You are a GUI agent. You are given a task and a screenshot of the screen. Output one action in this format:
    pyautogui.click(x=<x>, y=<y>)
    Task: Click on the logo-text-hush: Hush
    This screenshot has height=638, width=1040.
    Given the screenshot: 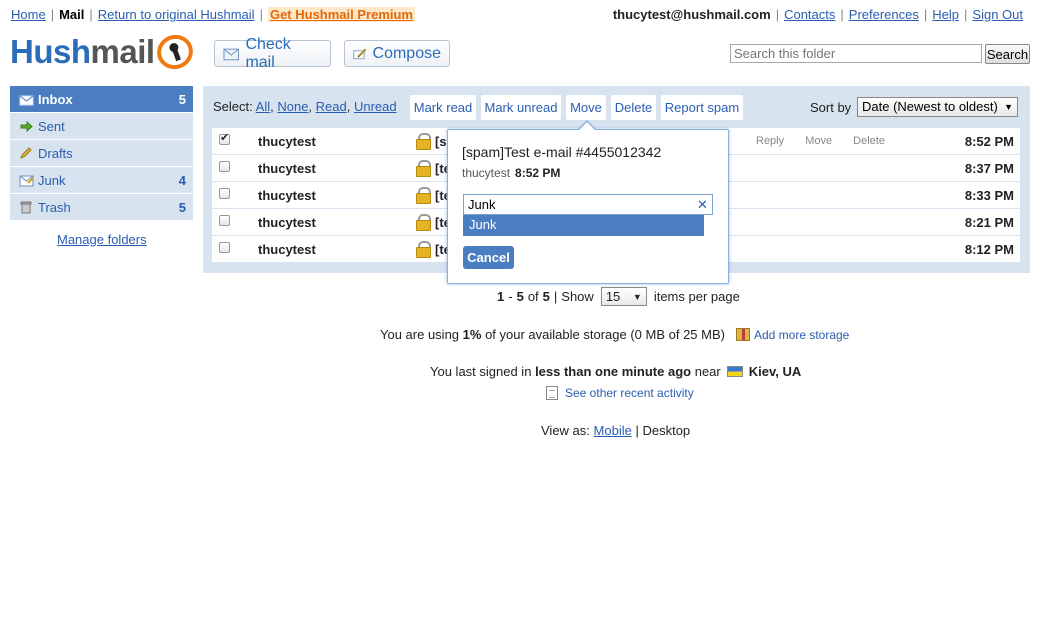 What is the action you would take?
    pyautogui.click(x=50, y=51)
    